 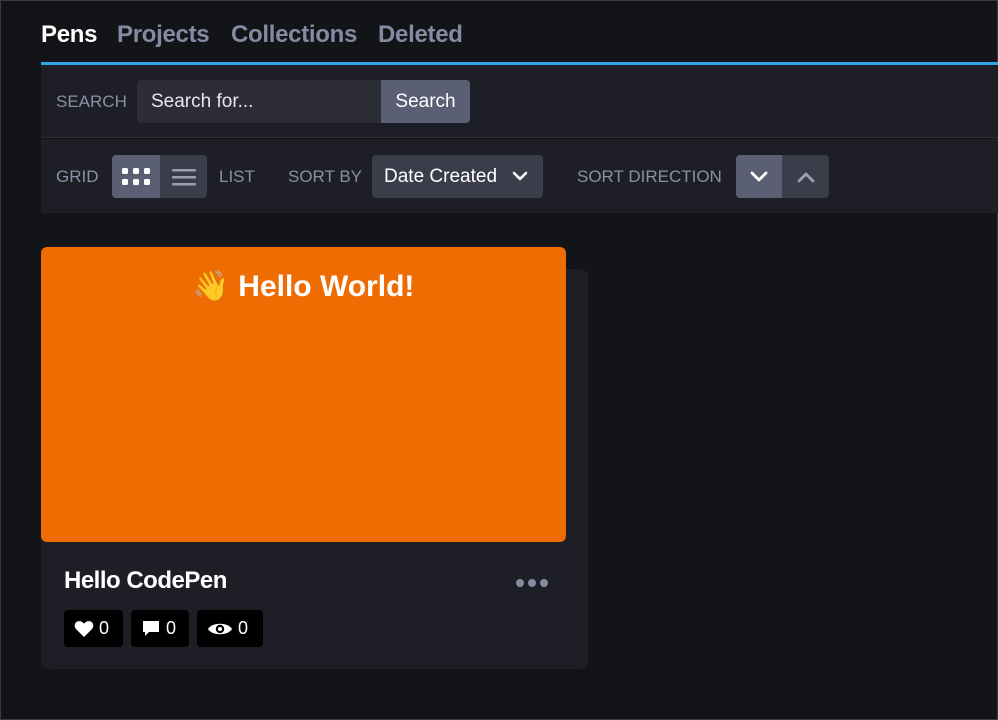 I want to click on sort-by-select: Date Created, so click(x=457, y=176).